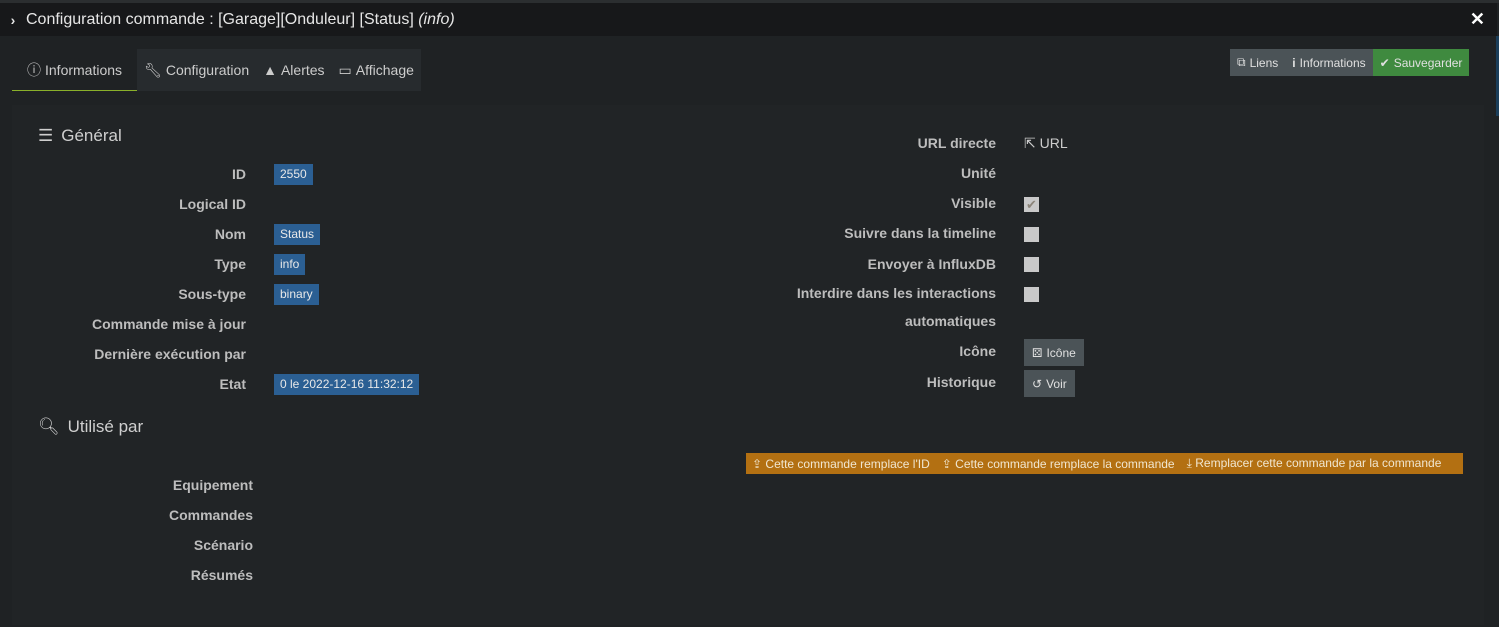  Describe the element at coordinates (212, 204) in the screenshot. I see `logical-id-label: Logical ID` at that location.